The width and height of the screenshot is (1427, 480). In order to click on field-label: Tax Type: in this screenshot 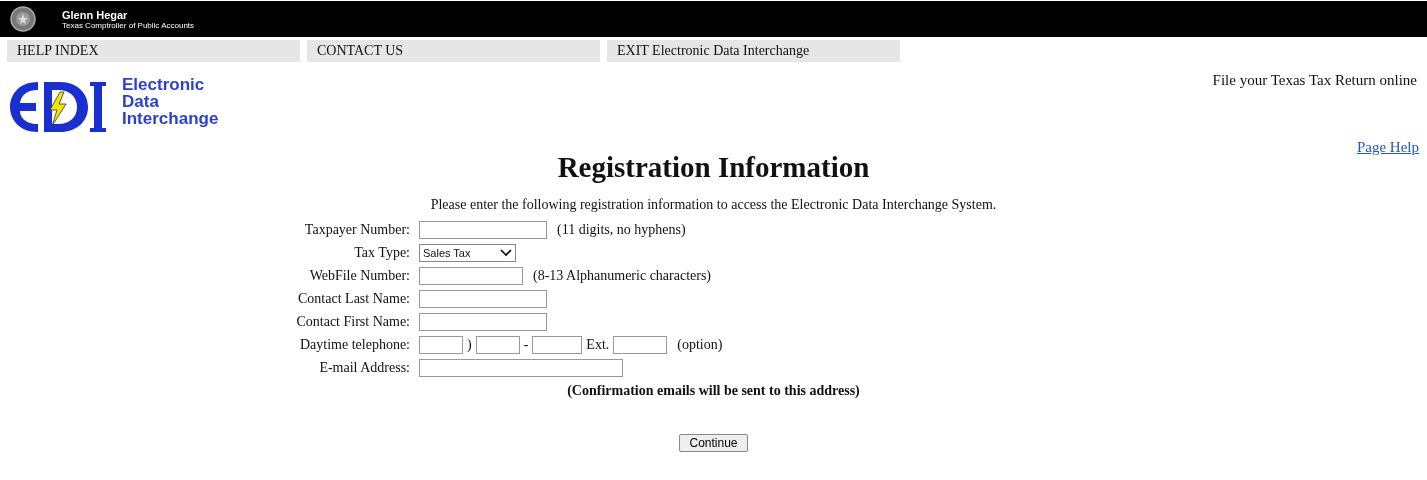, I will do `click(381, 253)`.